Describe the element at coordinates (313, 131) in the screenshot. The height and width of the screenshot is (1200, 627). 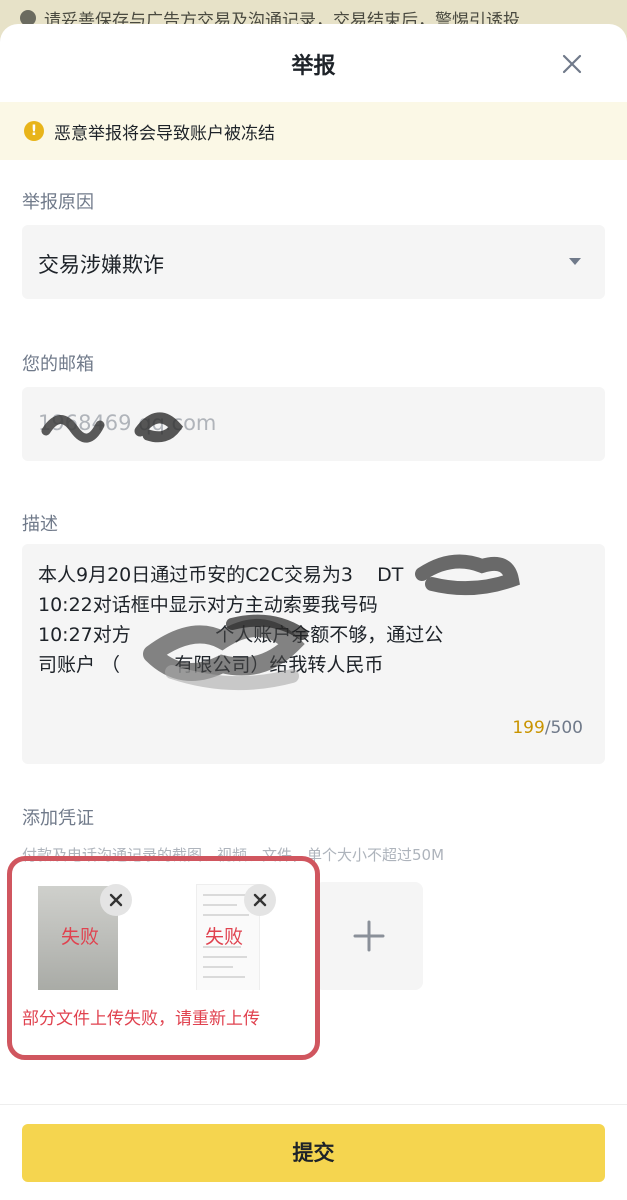
I see `warning-banner: ! 恶意举报将会导致账户被冻结` at that location.